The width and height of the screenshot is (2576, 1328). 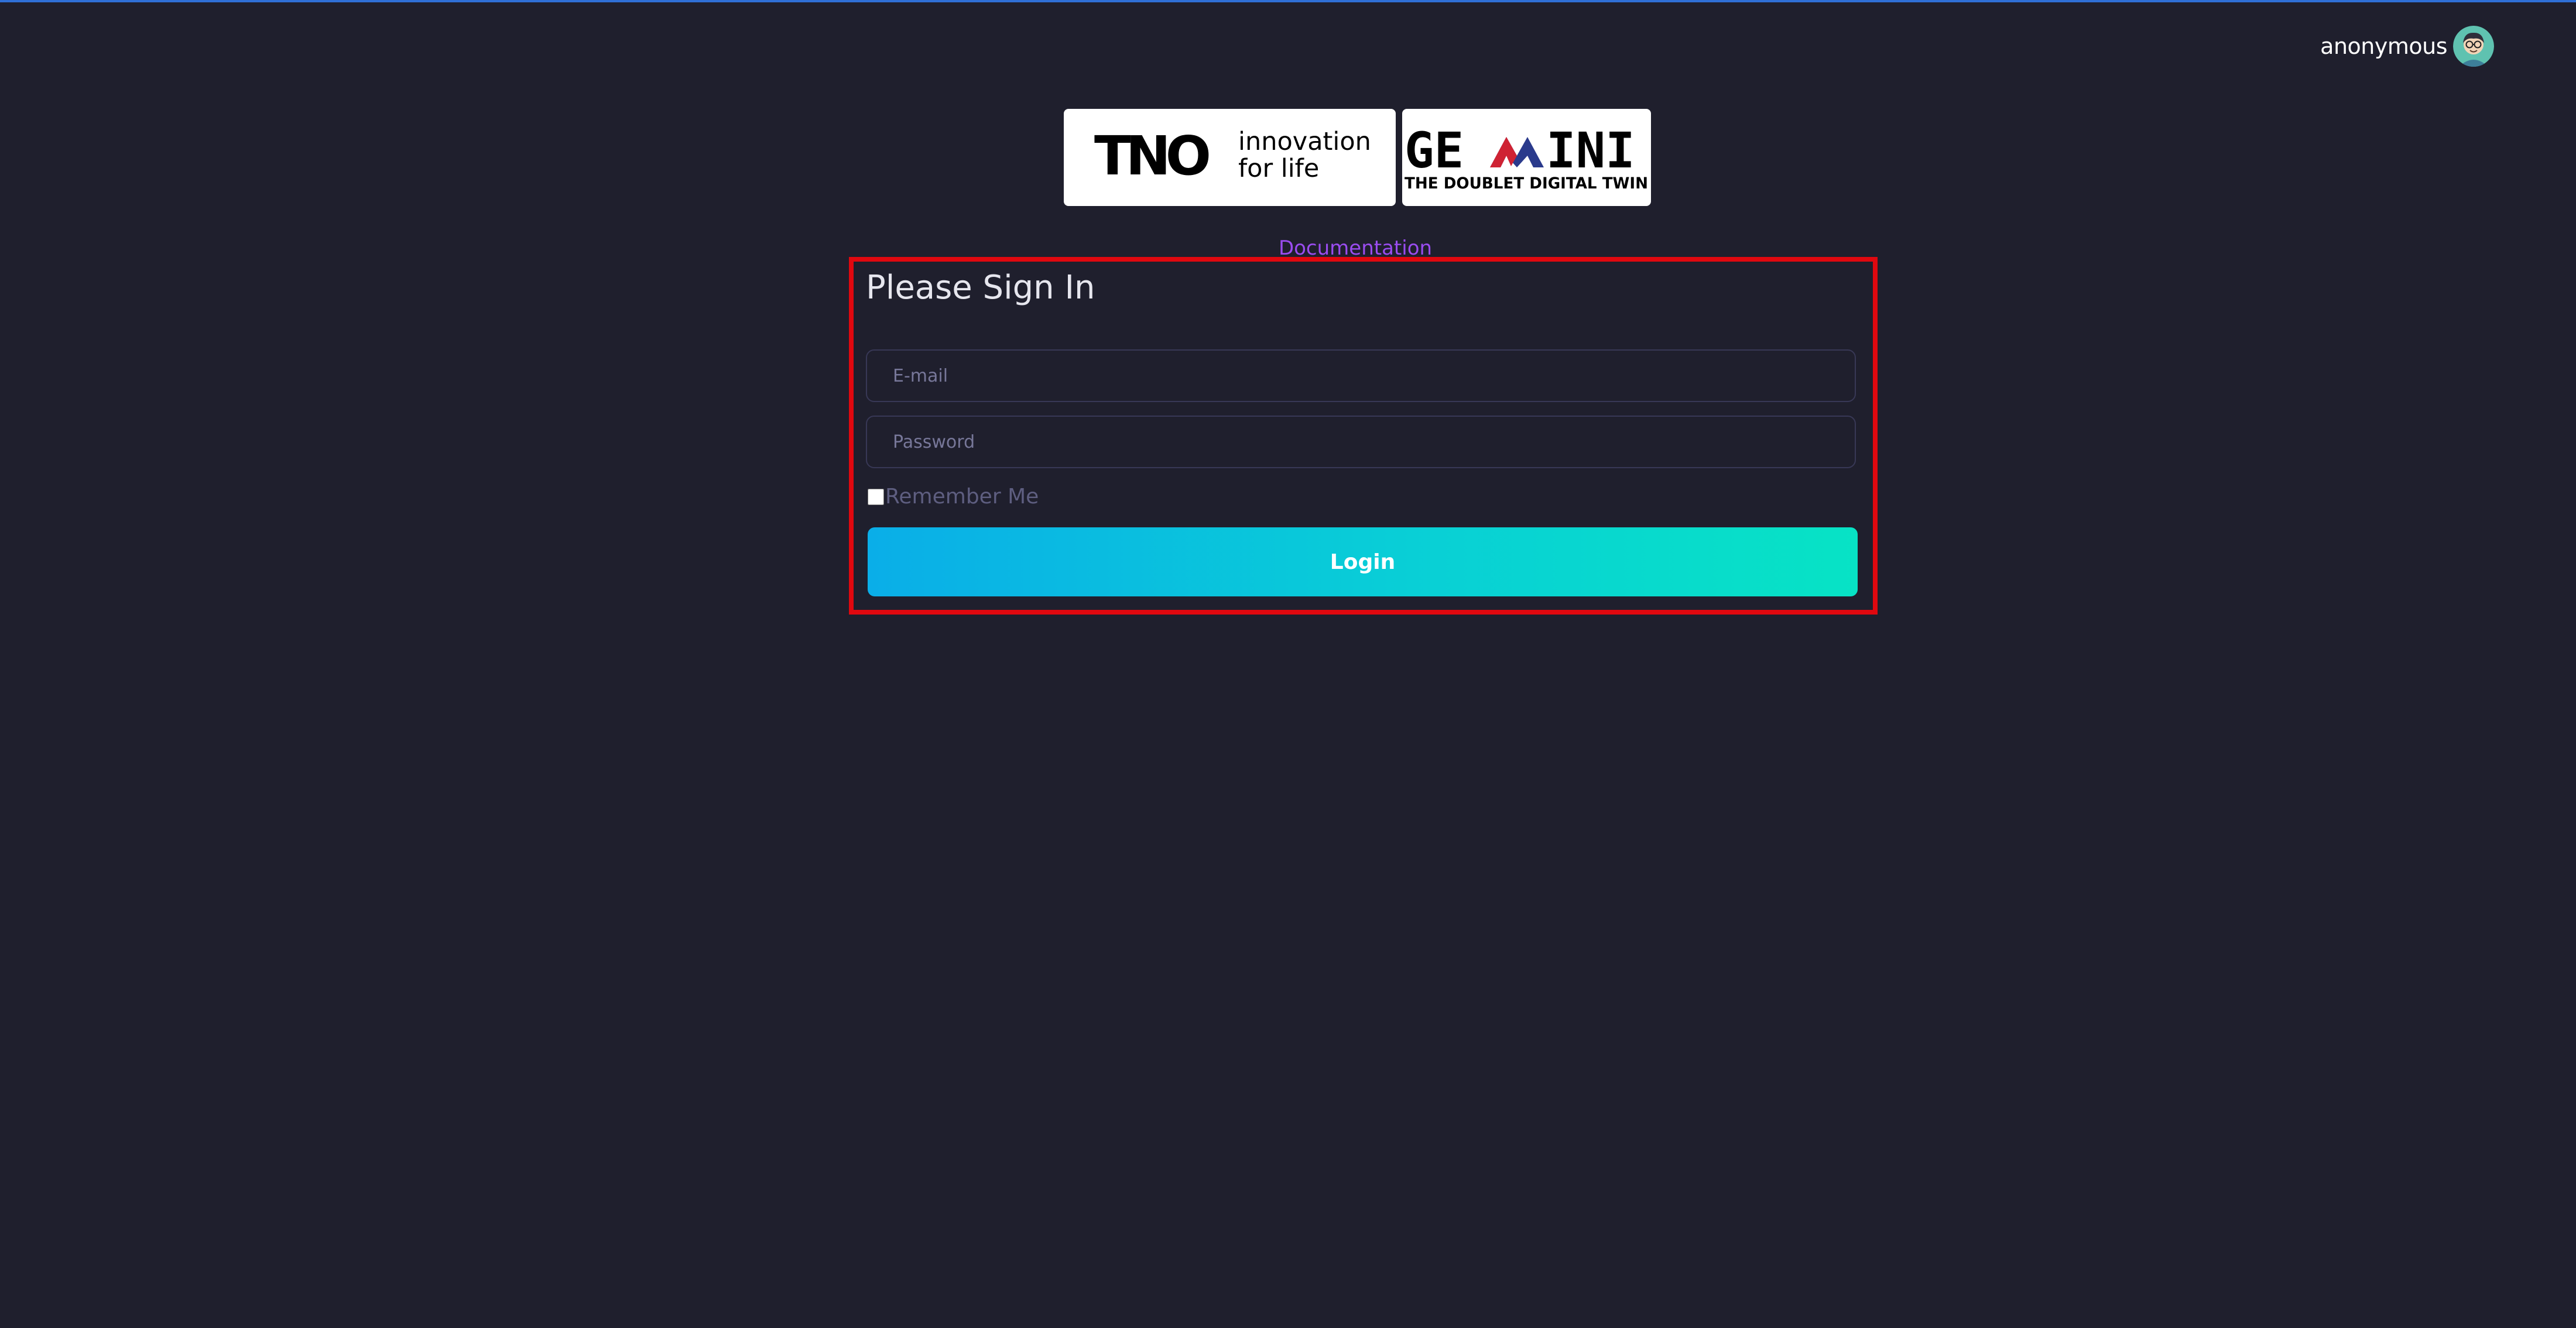 I want to click on user-avatar-icon, so click(x=2473, y=47).